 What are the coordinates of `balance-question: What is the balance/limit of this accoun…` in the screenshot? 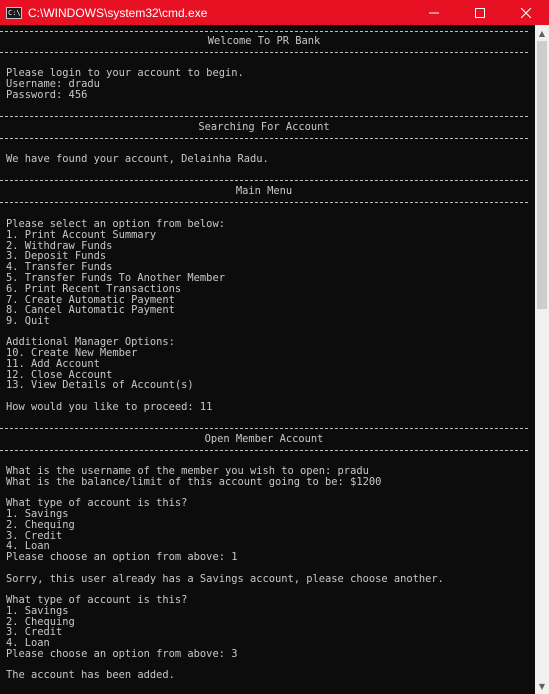 It's located at (194, 482).